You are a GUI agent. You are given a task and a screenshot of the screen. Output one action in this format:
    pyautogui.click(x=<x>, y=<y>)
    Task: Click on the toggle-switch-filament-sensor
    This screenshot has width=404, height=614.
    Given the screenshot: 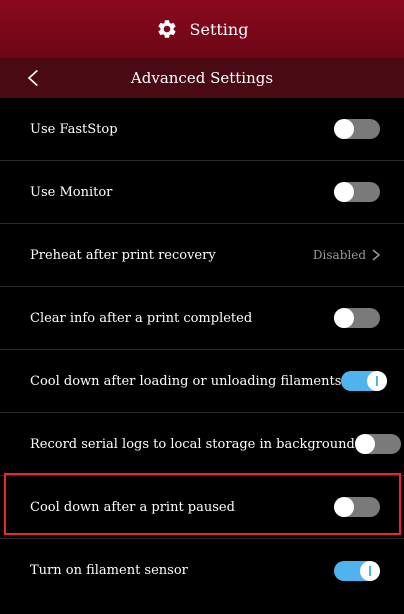 What is the action you would take?
    pyautogui.click(x=357, y=570)
    